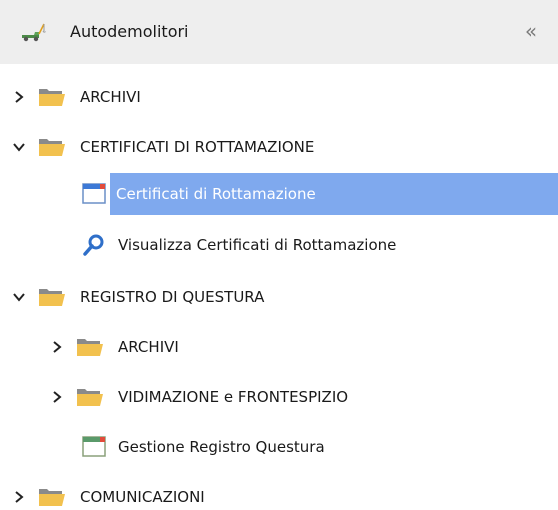 This screenshot has height=510, width=558. I want to click on tree-node-label: VIDIMAZIONE e FRONTESPIZIO, so click(233, 397).